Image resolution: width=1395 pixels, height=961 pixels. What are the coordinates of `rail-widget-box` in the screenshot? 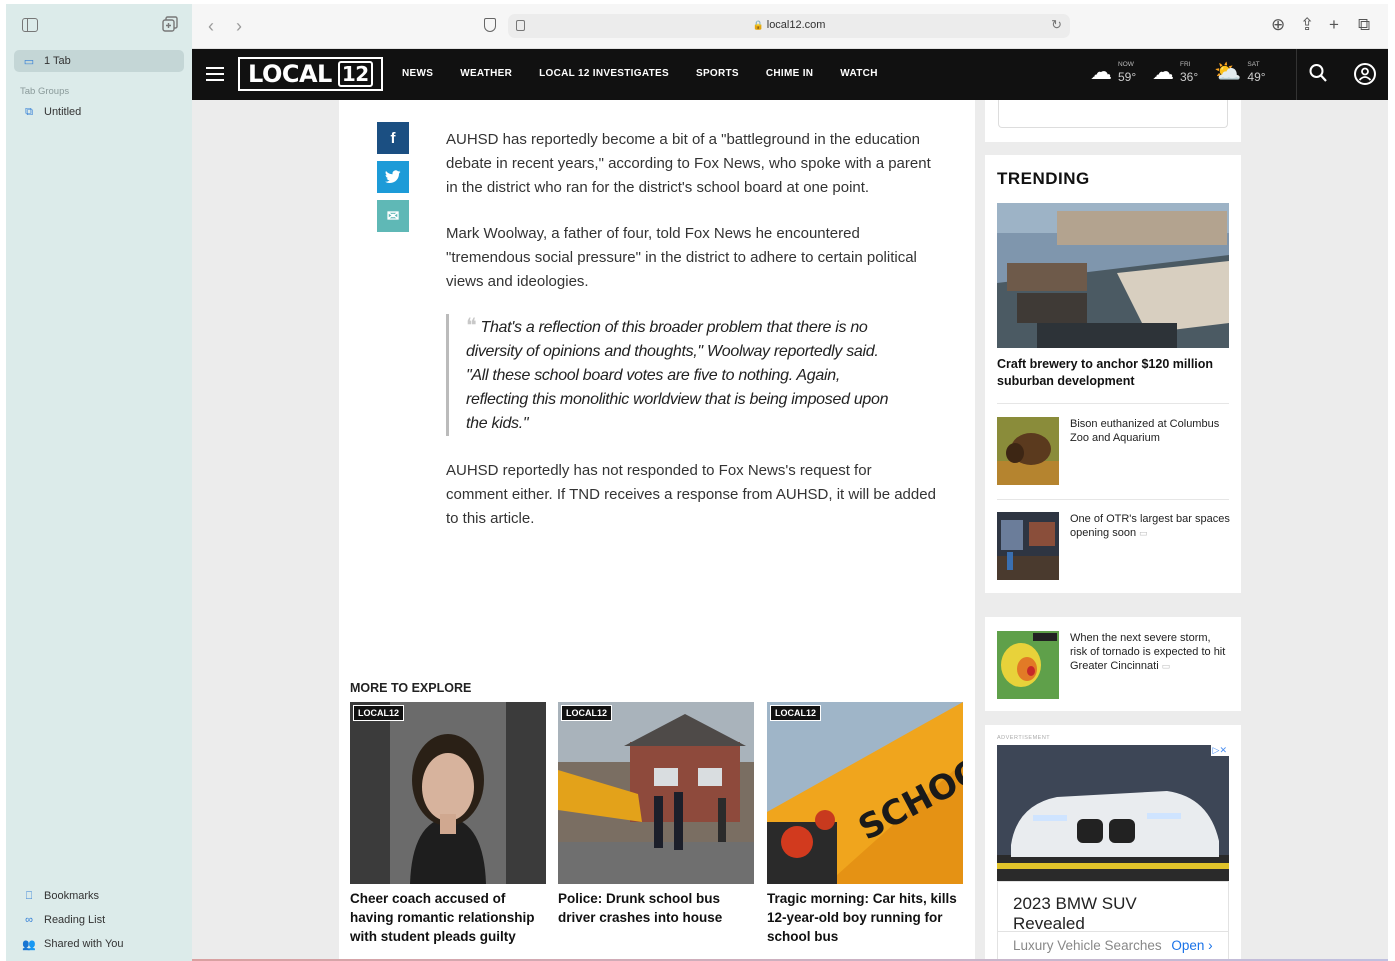 It's located at (1113, 114).